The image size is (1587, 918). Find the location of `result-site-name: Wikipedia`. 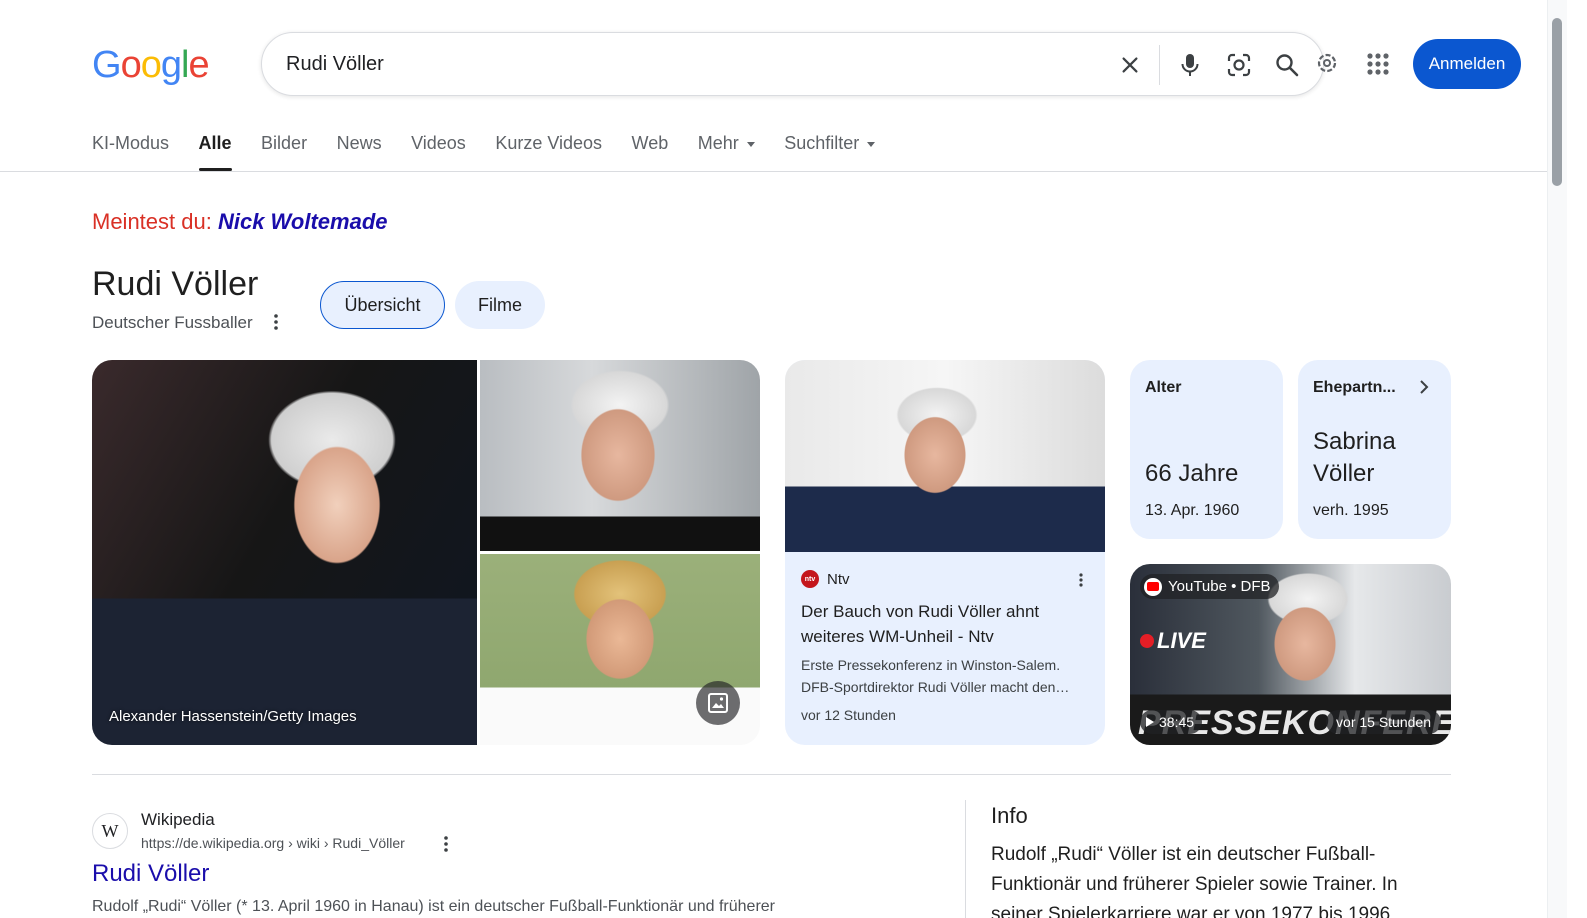

result-site-name: Wikipedia is located at coordinates (178, 820).